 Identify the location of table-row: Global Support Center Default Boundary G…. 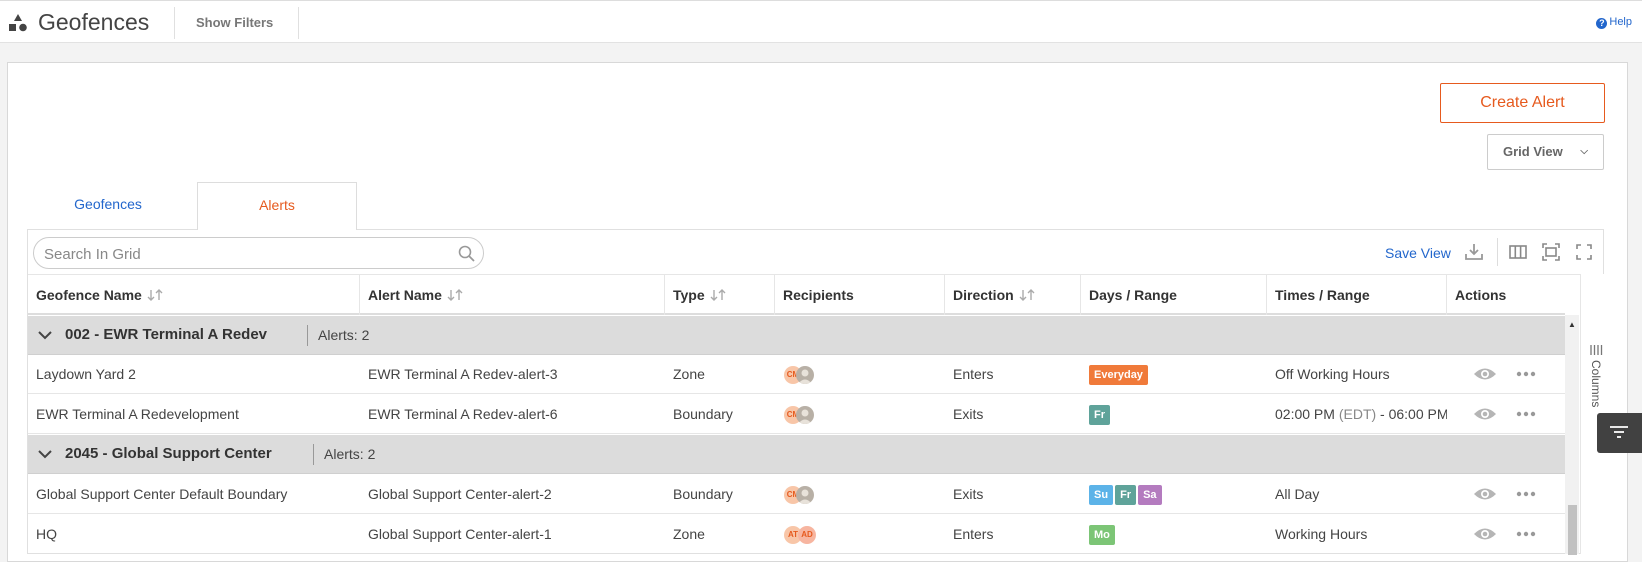
(796, 494).